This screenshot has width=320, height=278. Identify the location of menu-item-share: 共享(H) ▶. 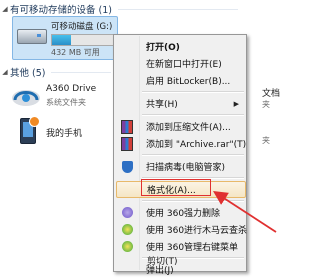
(180, 103).